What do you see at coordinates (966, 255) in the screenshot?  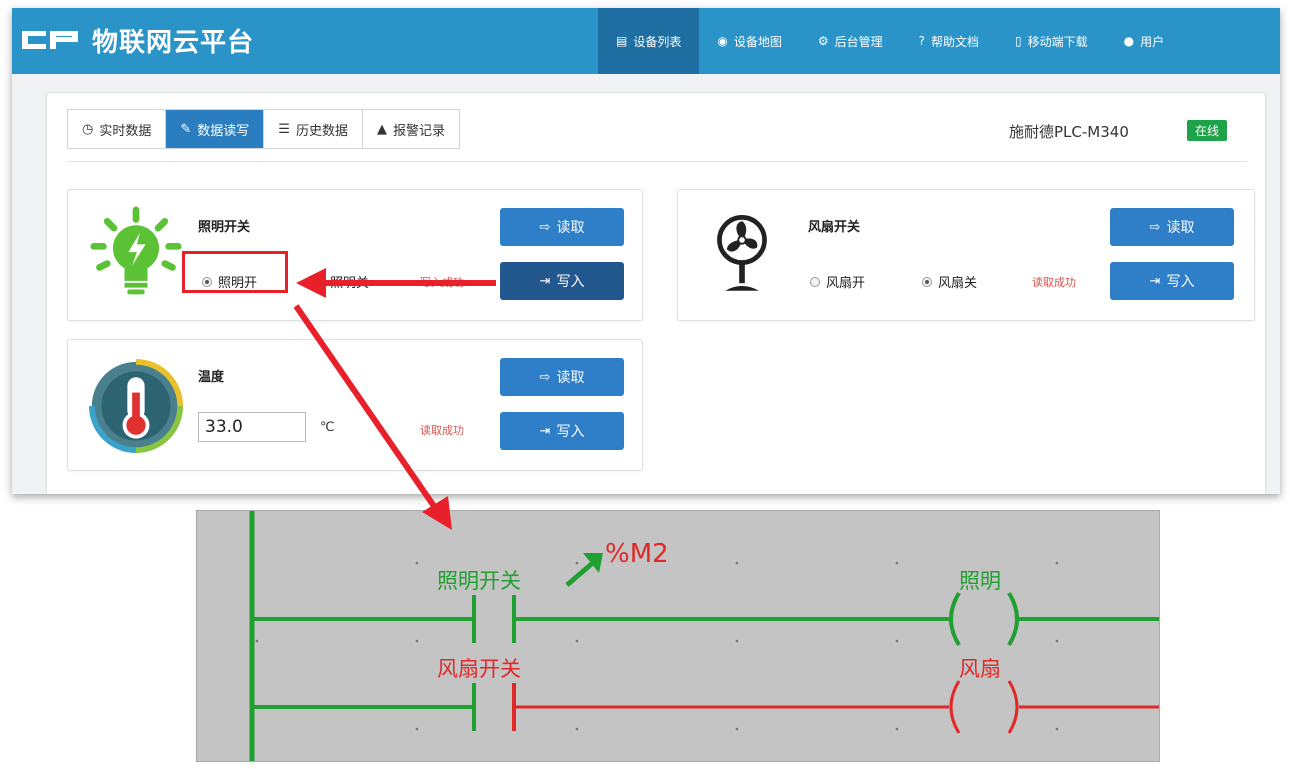 I see `panel-fan-switch: 风扇开关 风扇开 风扇关 读取成功 ⇨ 读取 ⇥ 写入` at bounding box center [966, 255].